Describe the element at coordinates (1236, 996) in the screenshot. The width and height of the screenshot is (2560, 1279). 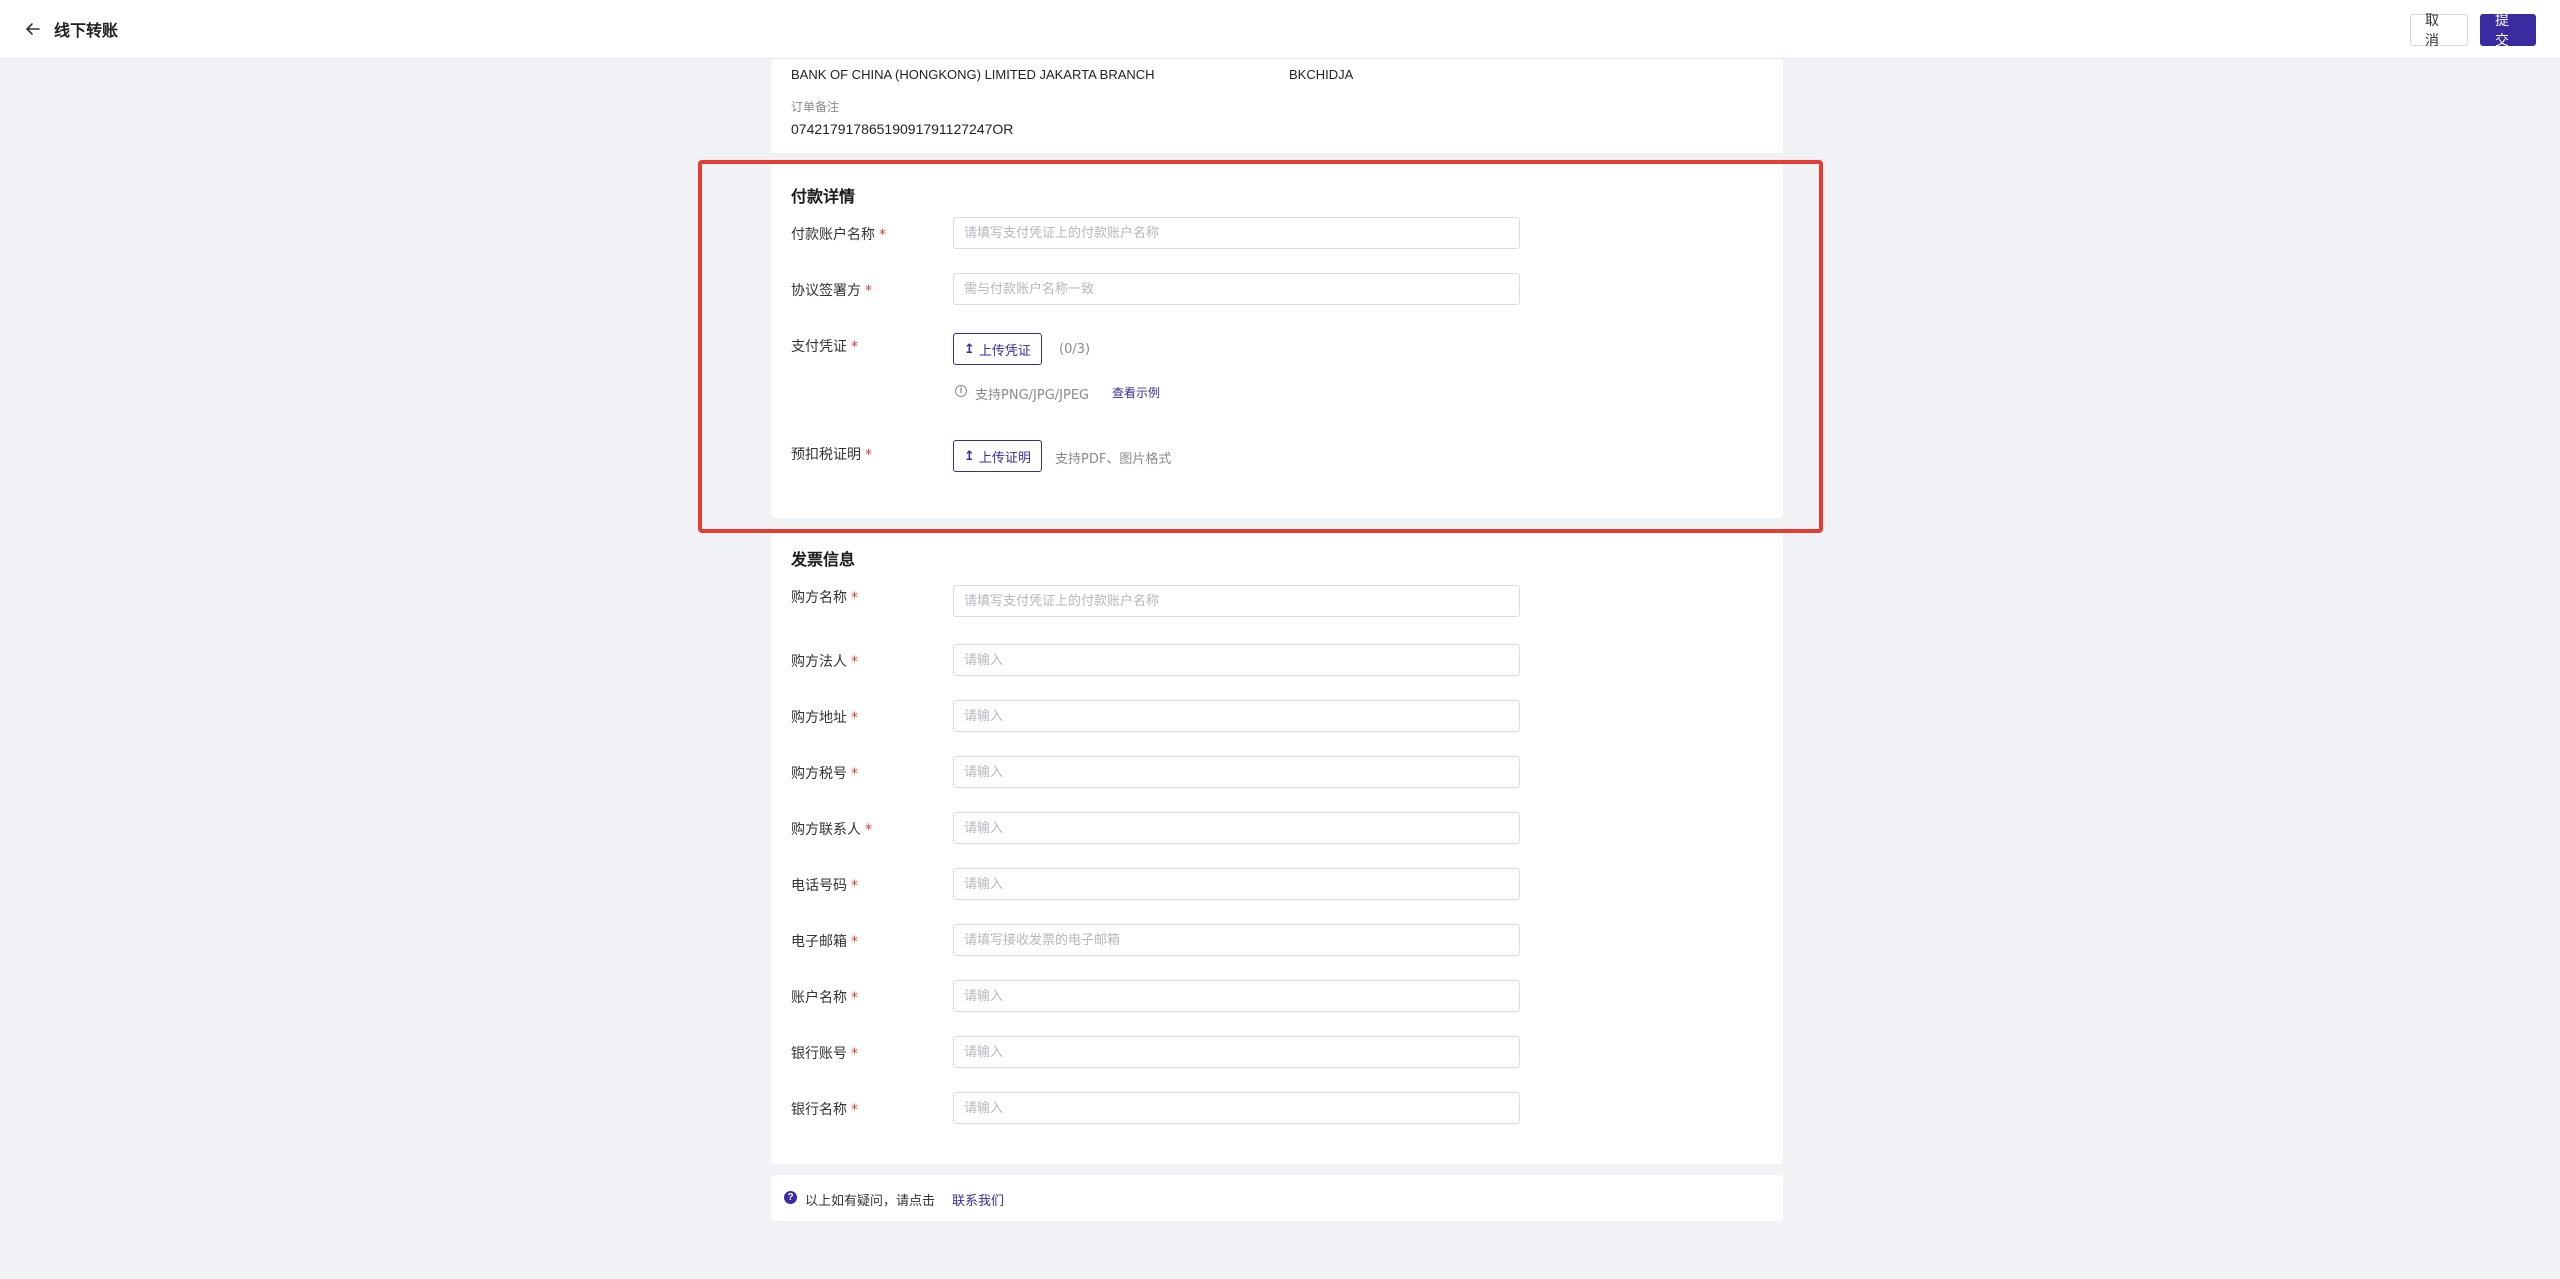
I see `account-name-input` at that location.